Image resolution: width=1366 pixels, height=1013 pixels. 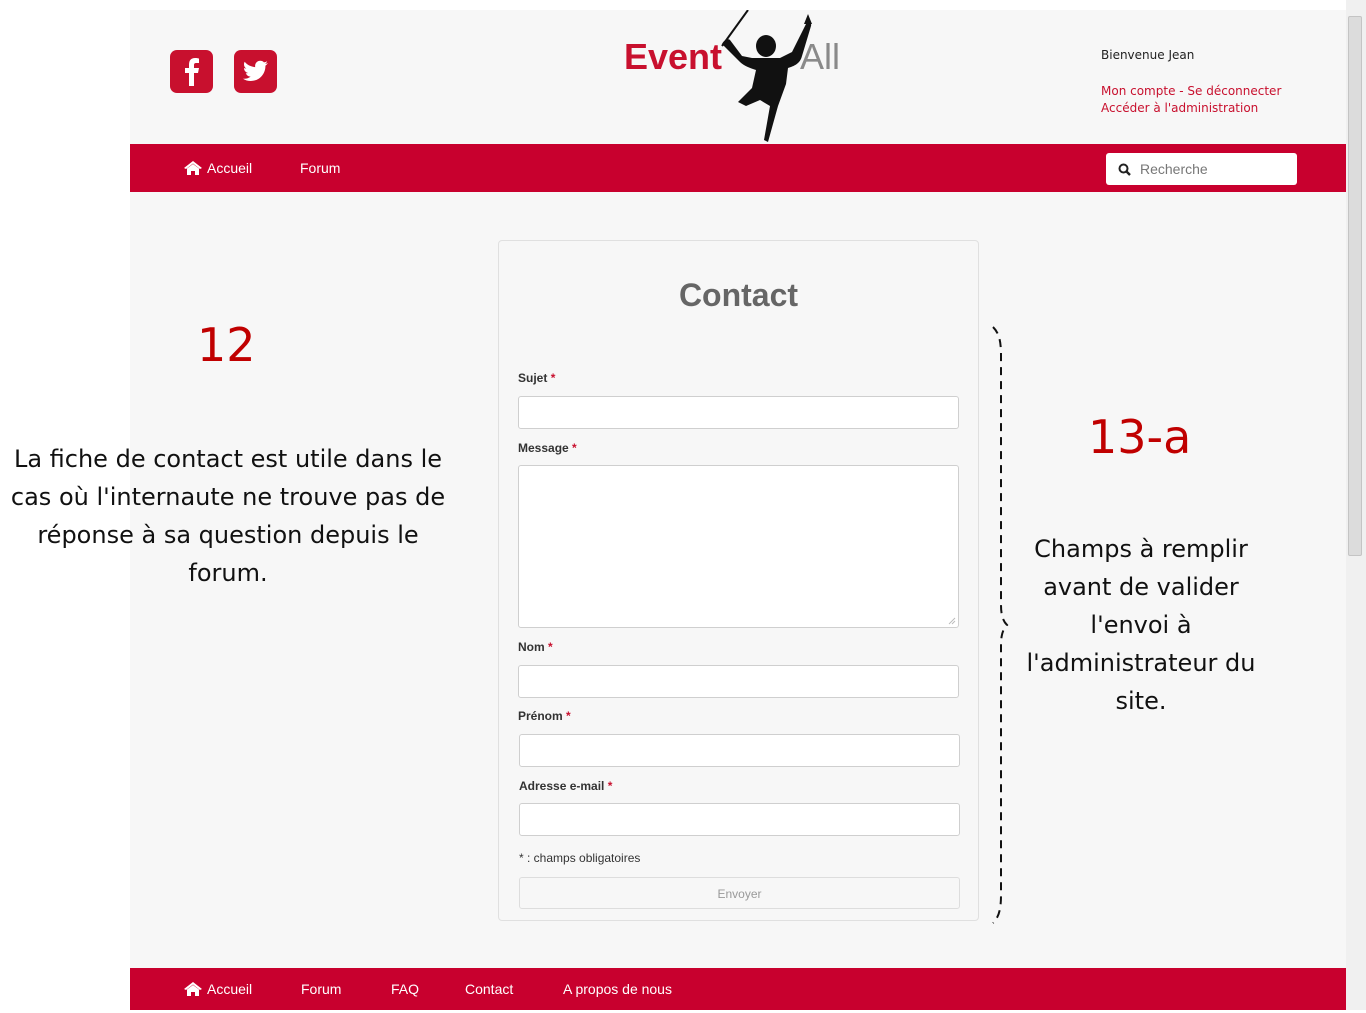 I want to click on twitter-button, so click(x=255, y=71).